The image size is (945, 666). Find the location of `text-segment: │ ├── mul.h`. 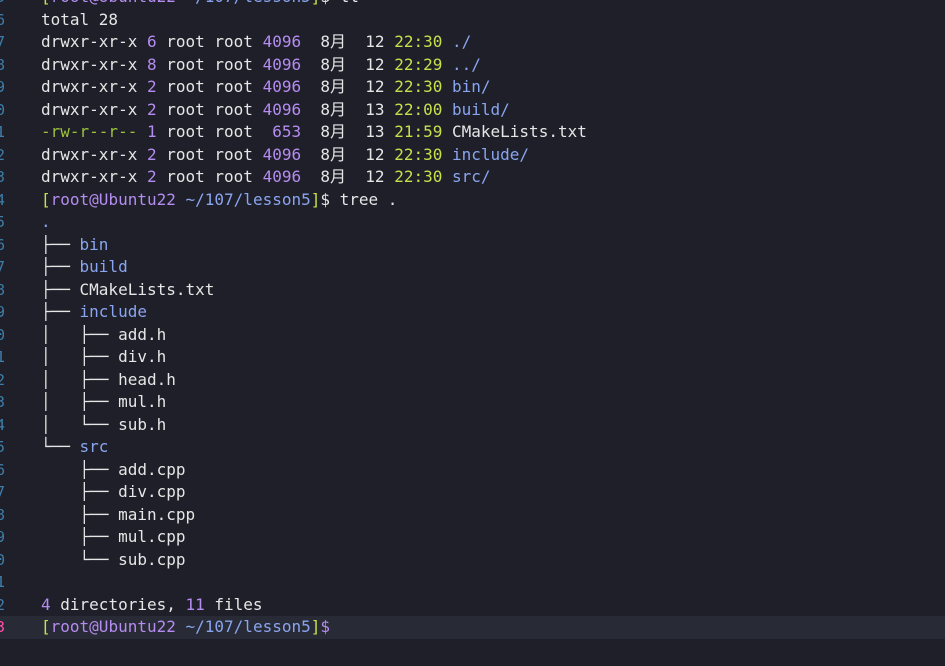

text-segment: │ ├── mul.h is located at coordinates (104, 401).